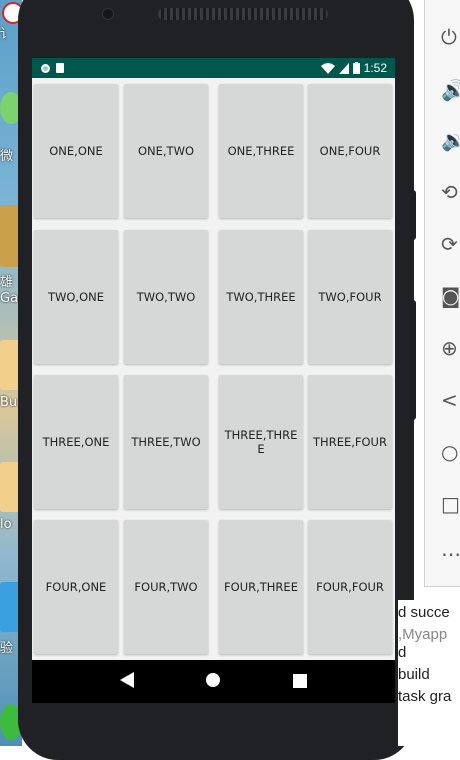  What do you see at coordinates (424, 612) in the screenshot?
I see `console-line: d succe` at bounding box center [424, 612].